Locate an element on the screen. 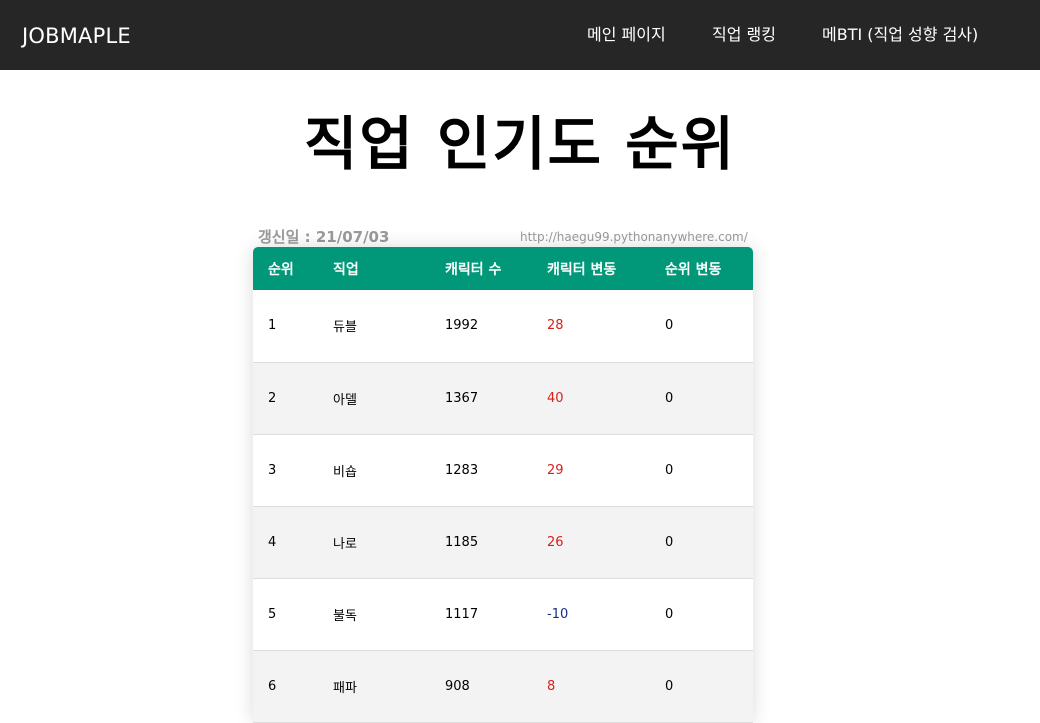 The image size is (1040, 723). character-change-cell: -10 is located at coordinates (558, 614).